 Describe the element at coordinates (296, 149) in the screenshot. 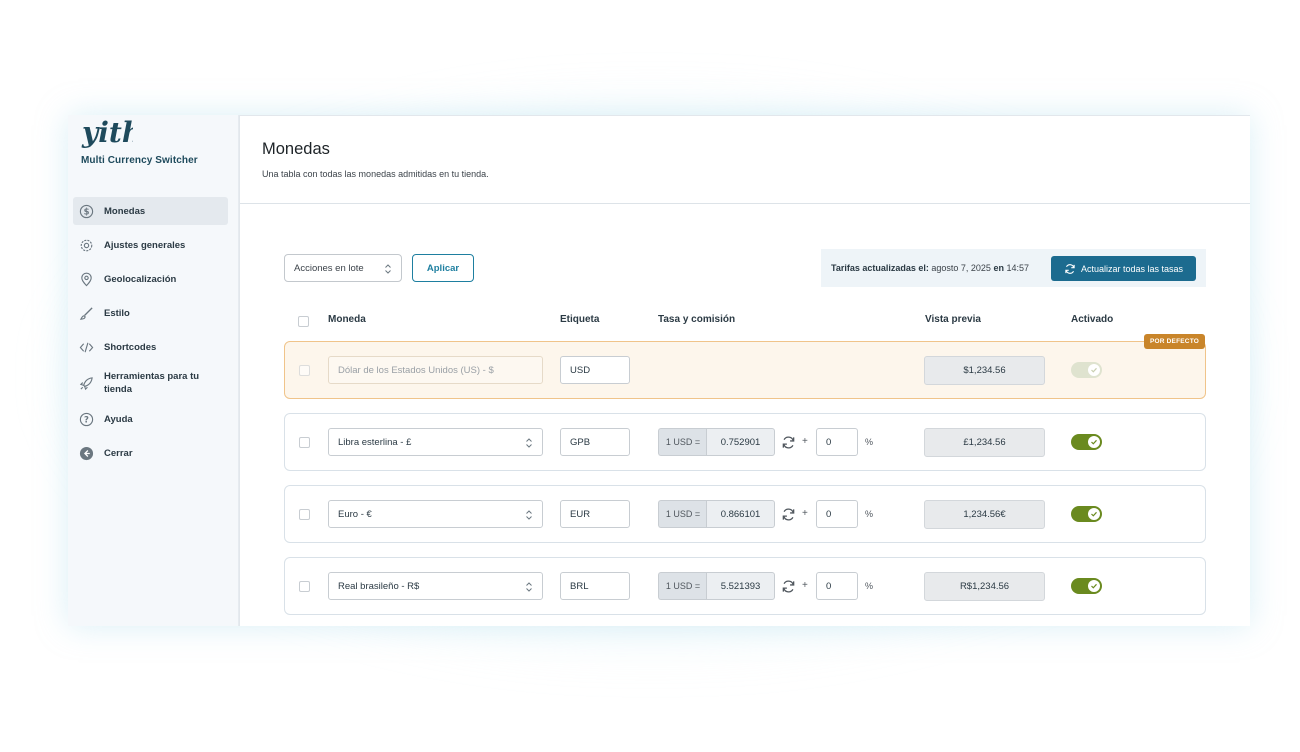

I see `page-title: Monedas` at that location.